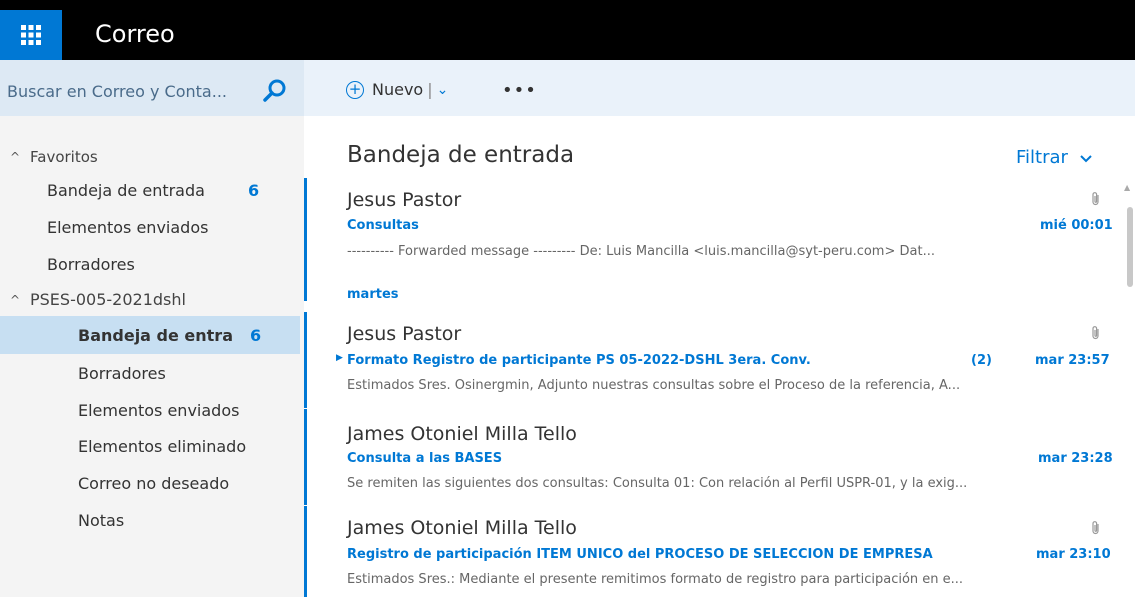 The image size is (1135, 597). What do you see at coordinates (275, 93) in the screenshot?
I see `search-icon` at bounding box center [275, 93].